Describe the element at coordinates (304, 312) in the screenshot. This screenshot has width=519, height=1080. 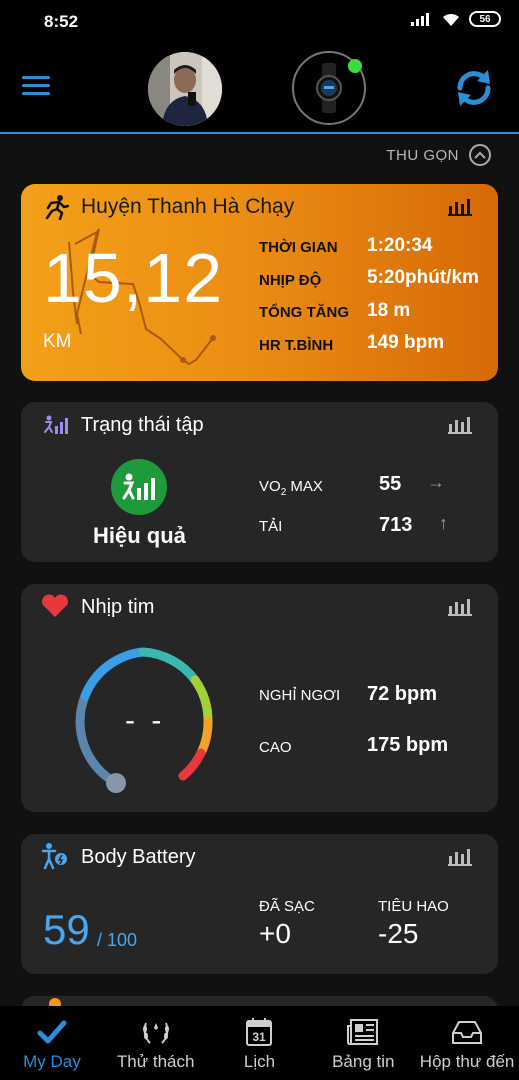
I see `stat-label-ascent: TỔNG TĂNG` at that location.